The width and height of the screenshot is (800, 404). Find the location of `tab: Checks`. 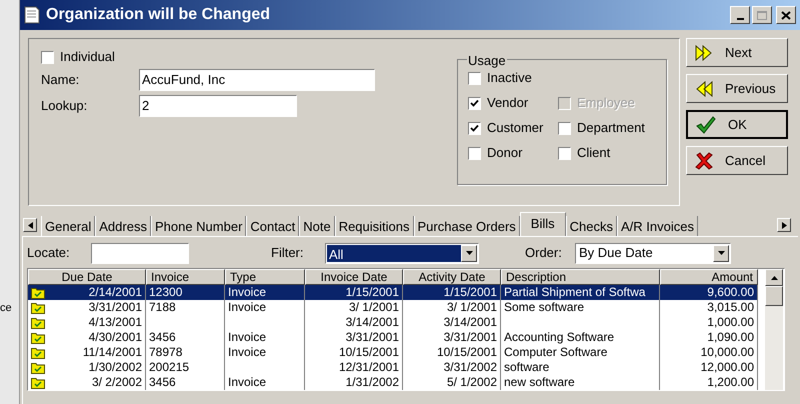

tab: Checks is located at coordinates (591, 226).